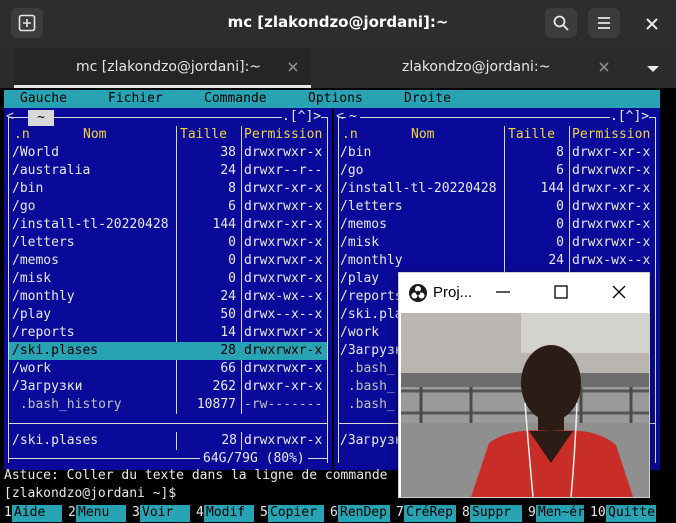 Image resolution: width=676 pixels, height=523 pixels. Describe the element at coordinates (94, 171) in the screenshot. I see `file-name: /australia` at that location.